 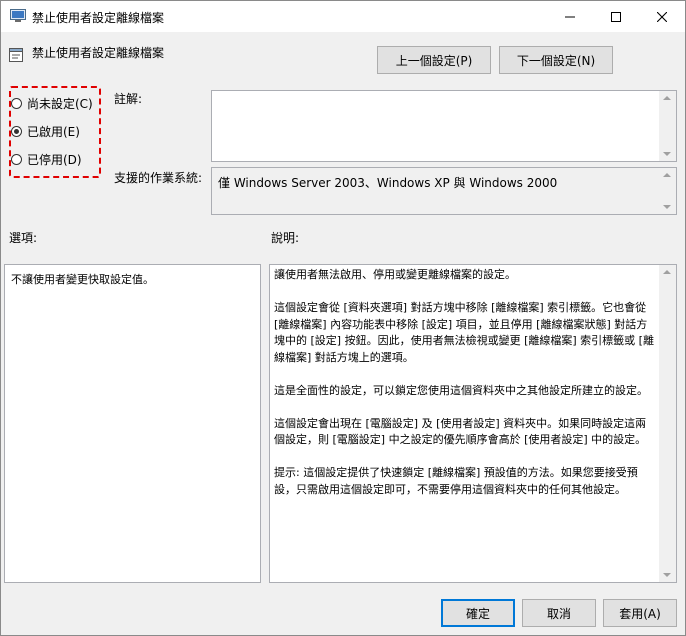 I want to click on help-paragraph: 讓使用者無法啟用、停用或變更離線檔案的設定。, so click(x=395, y=274).